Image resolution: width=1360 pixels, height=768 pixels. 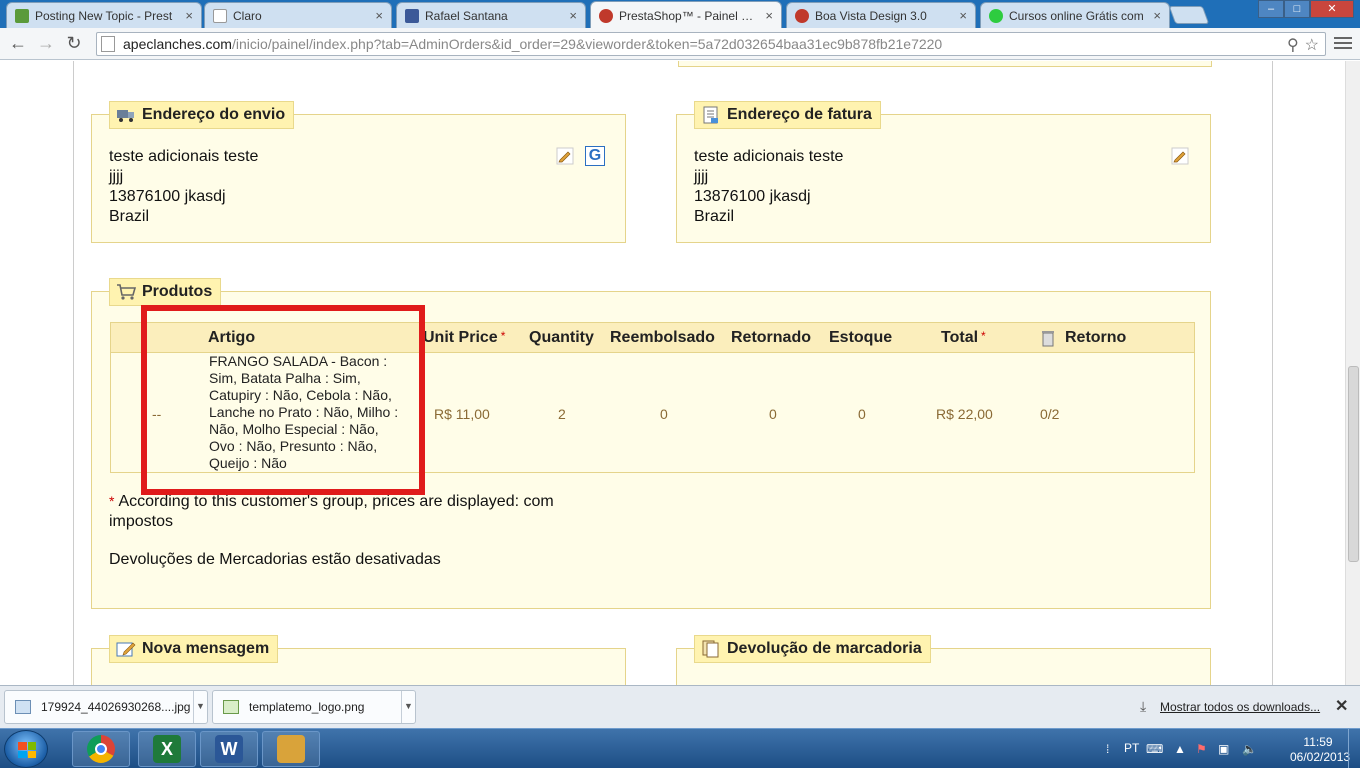 I want to click on vertical-scrollbar, so click(x=1352, y=373).